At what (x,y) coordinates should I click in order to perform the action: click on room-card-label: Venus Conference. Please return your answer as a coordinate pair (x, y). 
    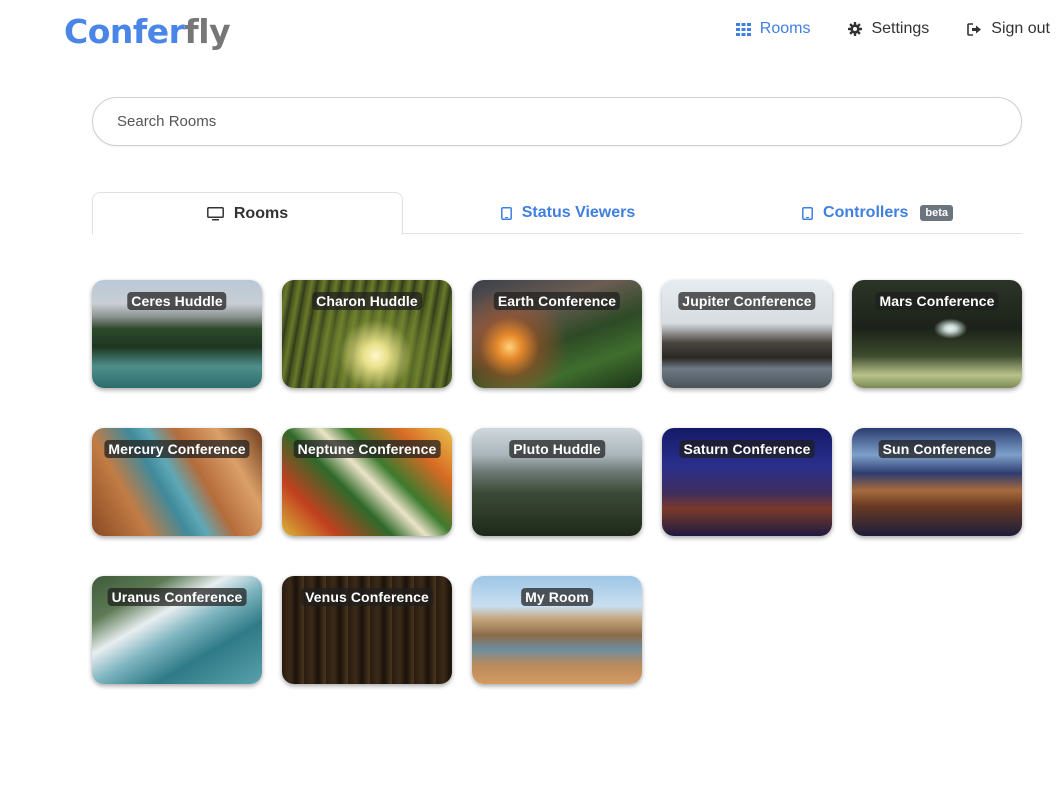
    Looking at the image, I should click on (367, 597).